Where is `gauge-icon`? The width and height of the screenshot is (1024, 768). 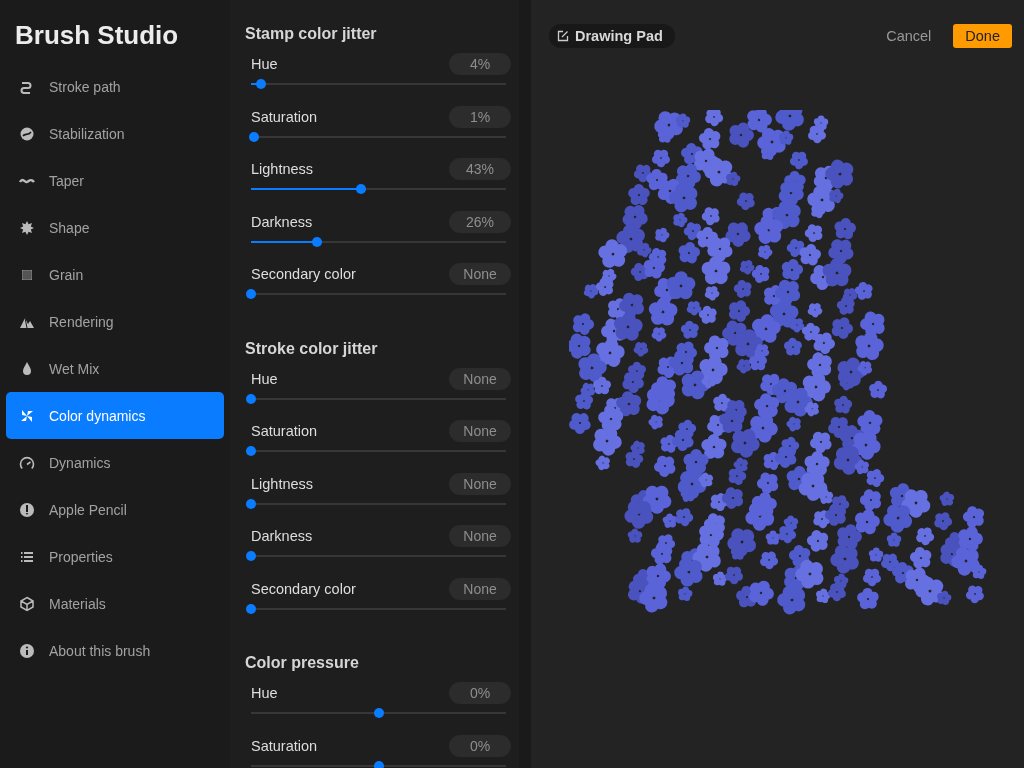
gauge-icon is located at coordinates (27, 462).